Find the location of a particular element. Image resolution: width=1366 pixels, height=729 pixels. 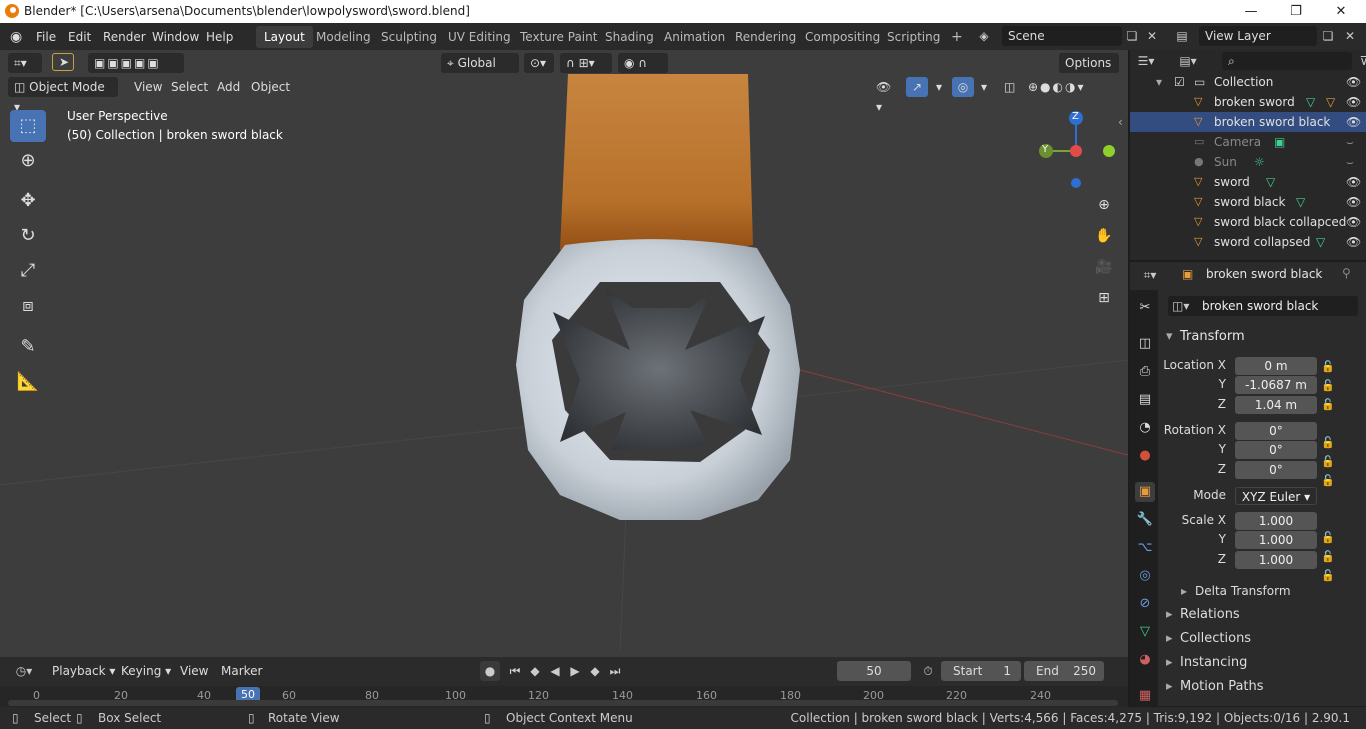

object-tab-icon: ▣ is located at coordinates (1145, 492).